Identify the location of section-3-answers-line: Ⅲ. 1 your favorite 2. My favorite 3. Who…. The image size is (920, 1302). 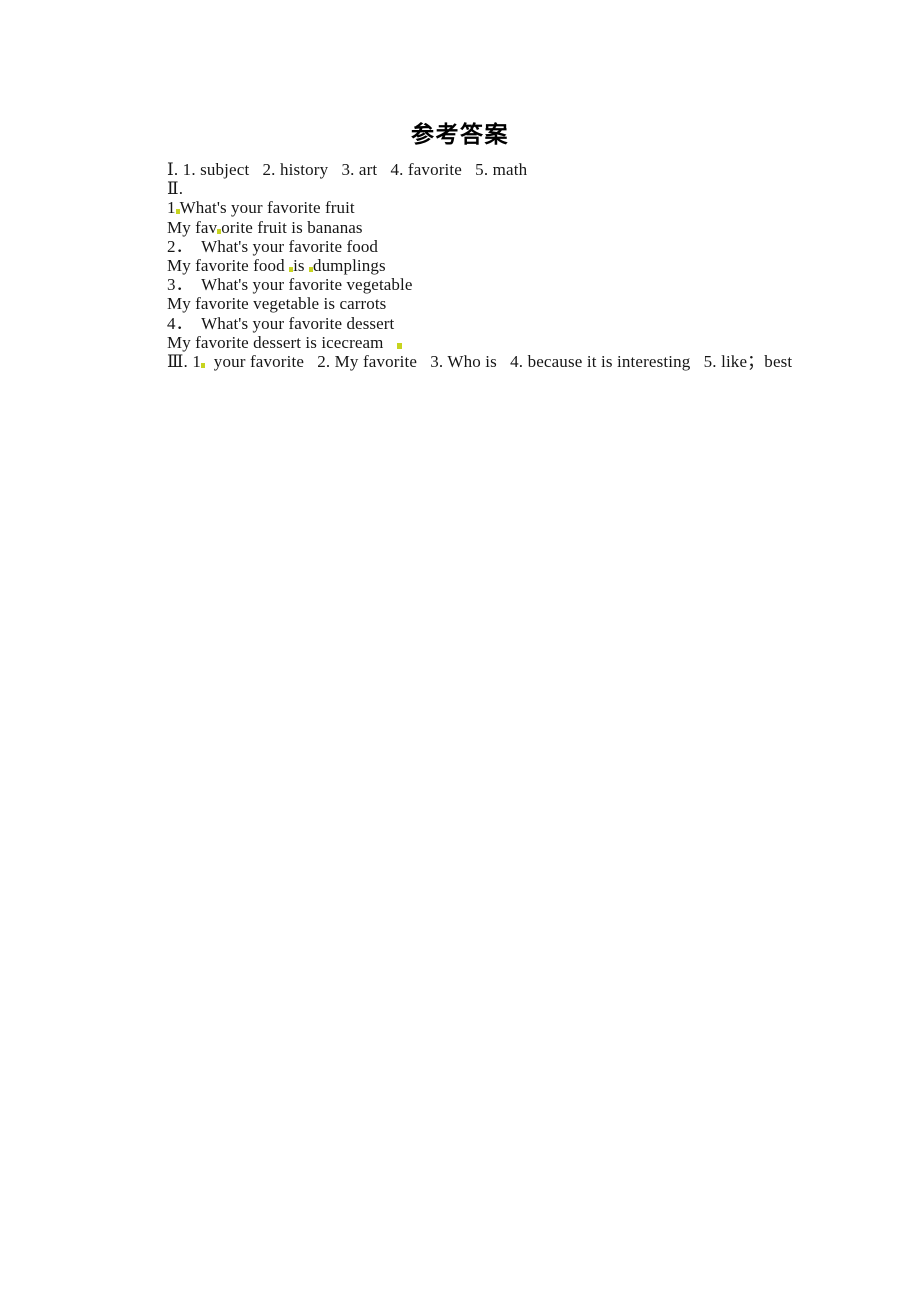
(517, 361).